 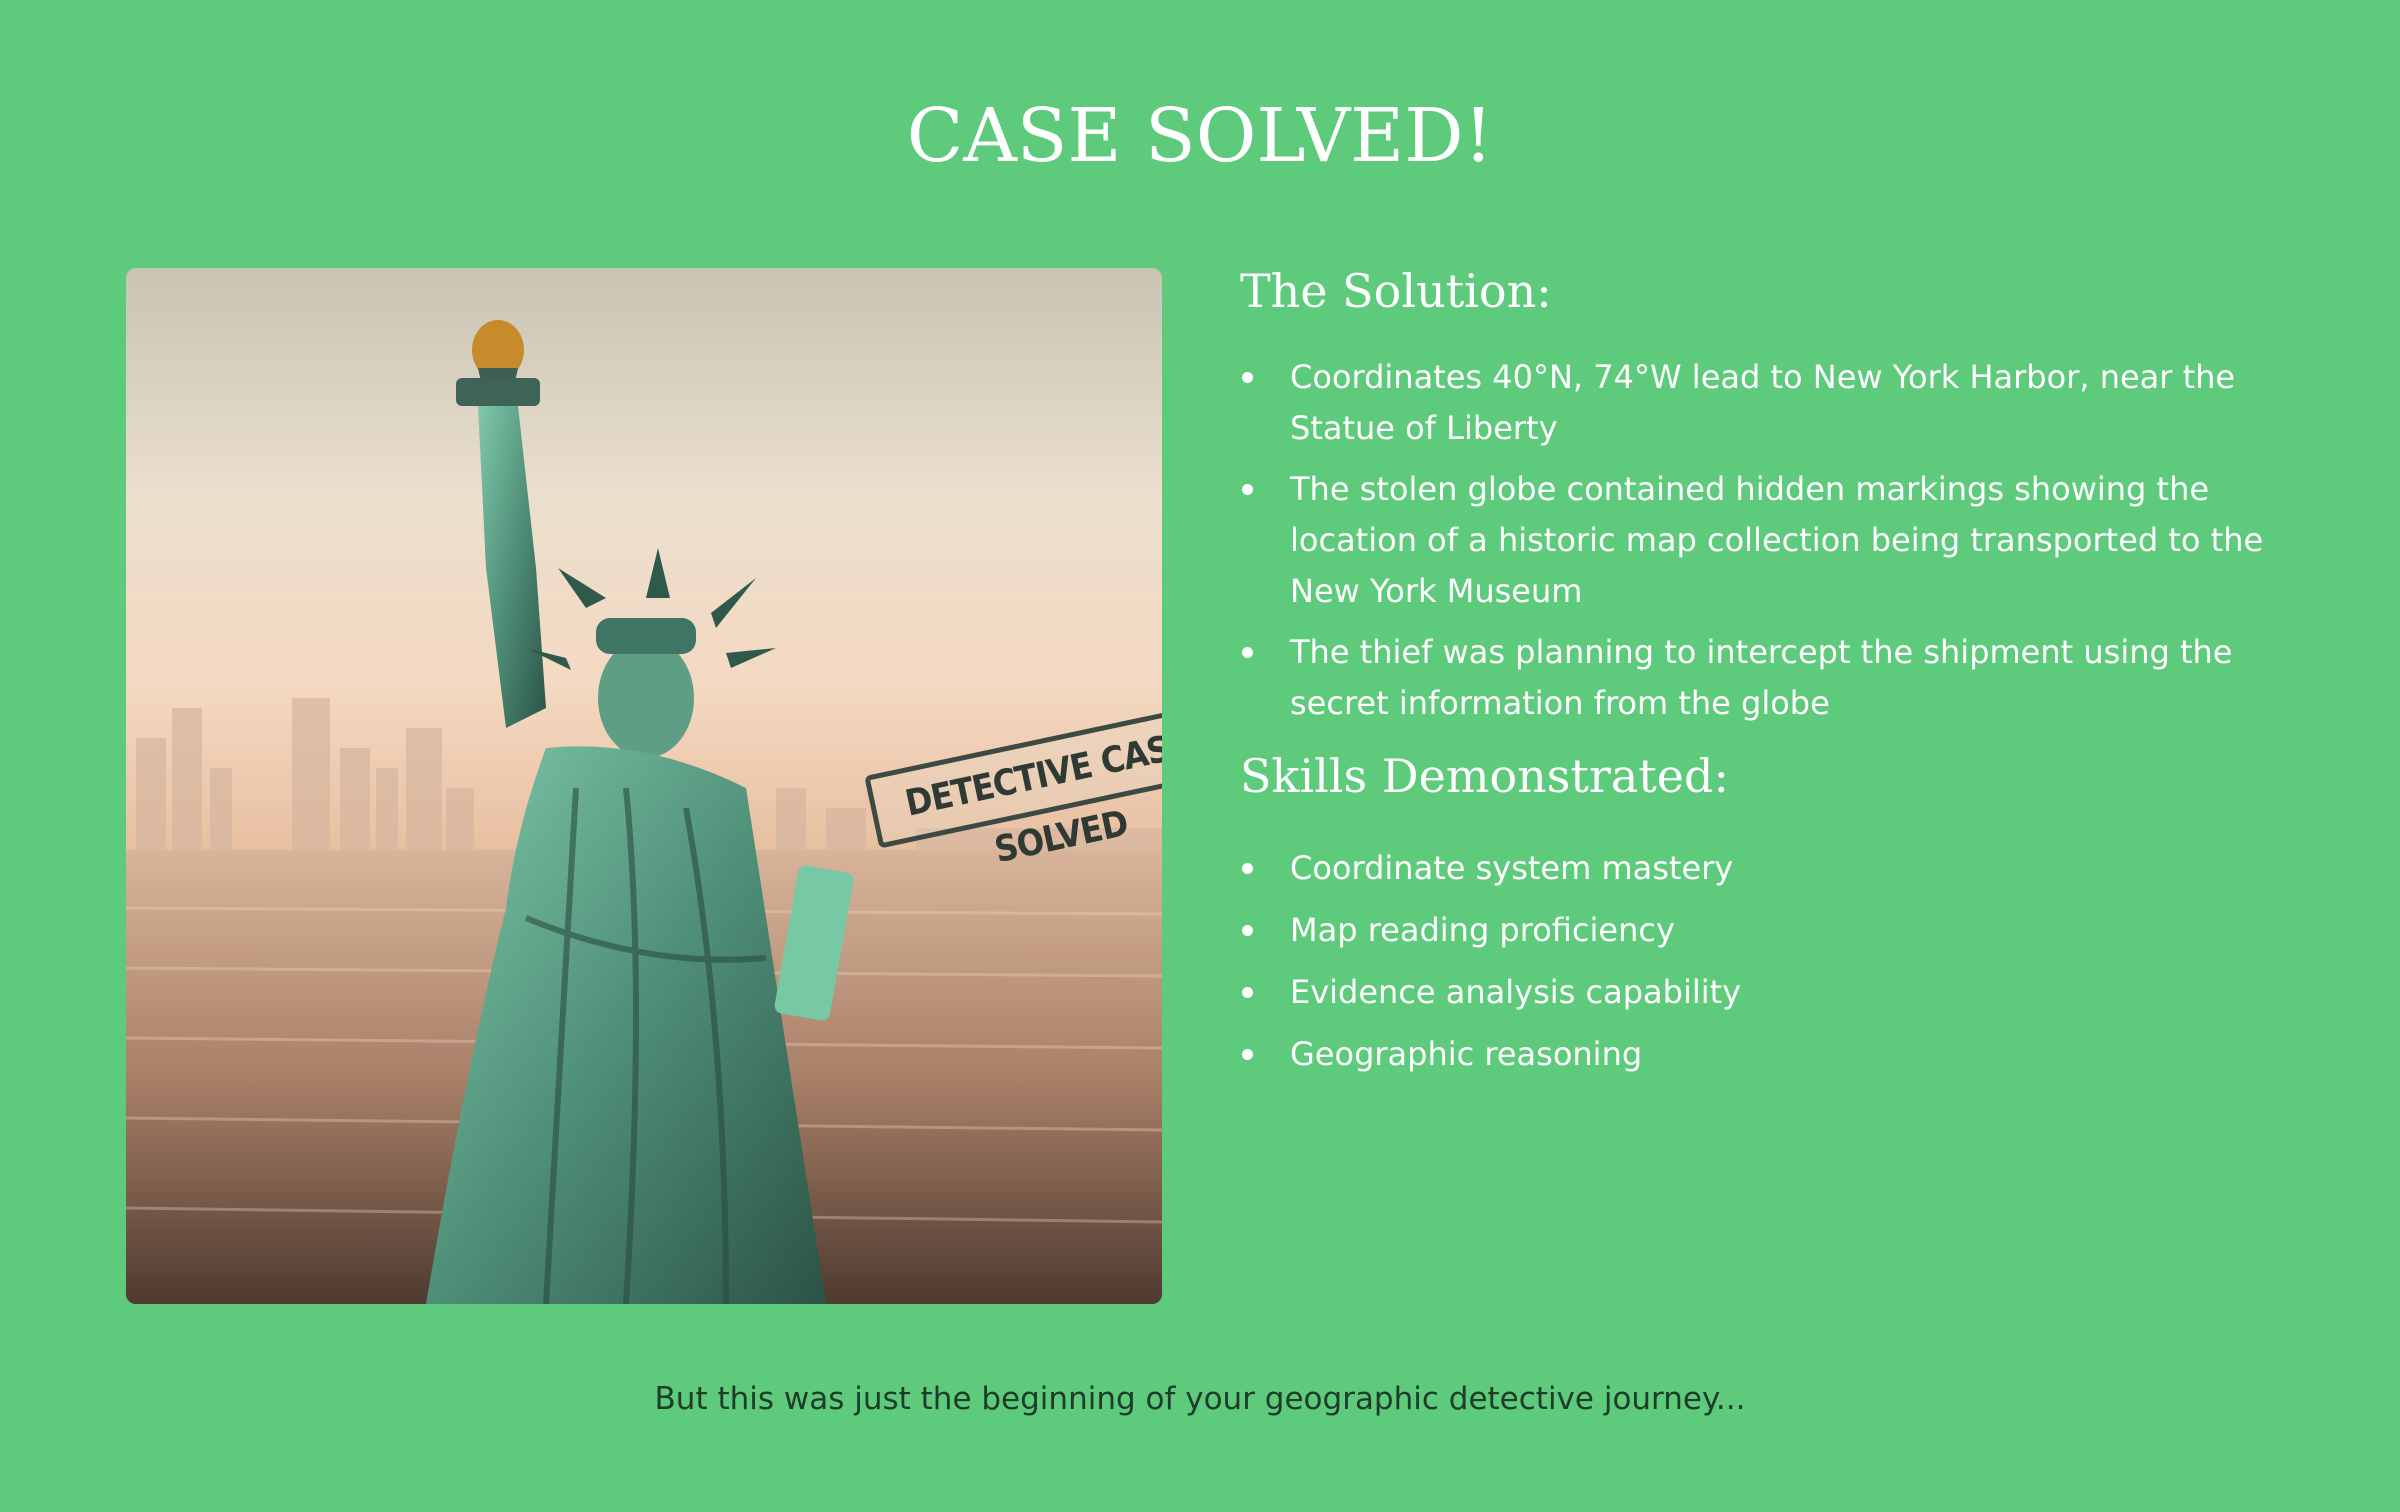 I want to click on skill-item: Map reading proficiency, so click(x=1770, y=930).